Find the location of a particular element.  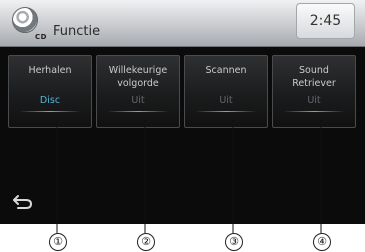

back-button is located at coordinates (23, 202).